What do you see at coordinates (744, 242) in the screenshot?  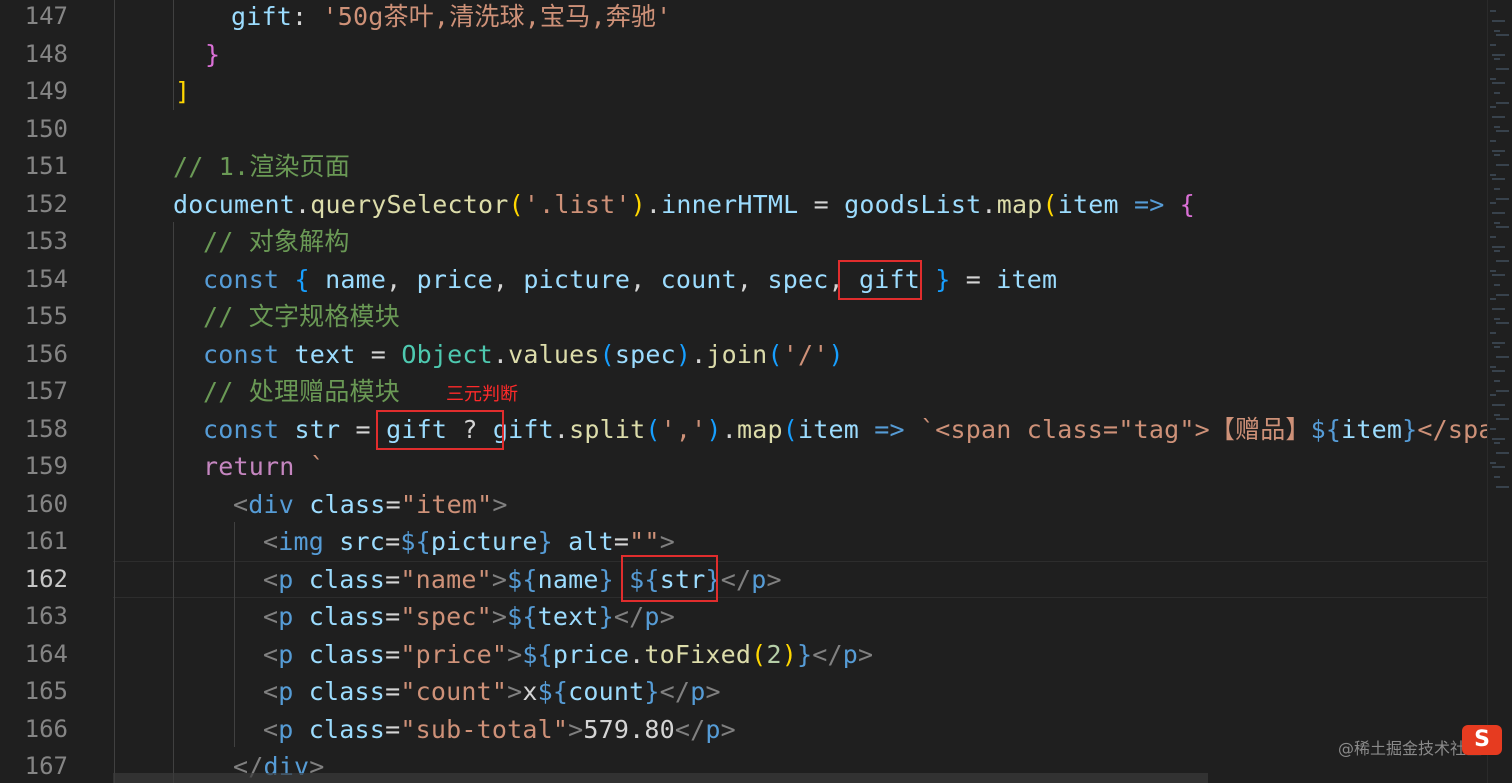 I see `code-line: 153 // 对象解构` at bounding box center [744, 242].